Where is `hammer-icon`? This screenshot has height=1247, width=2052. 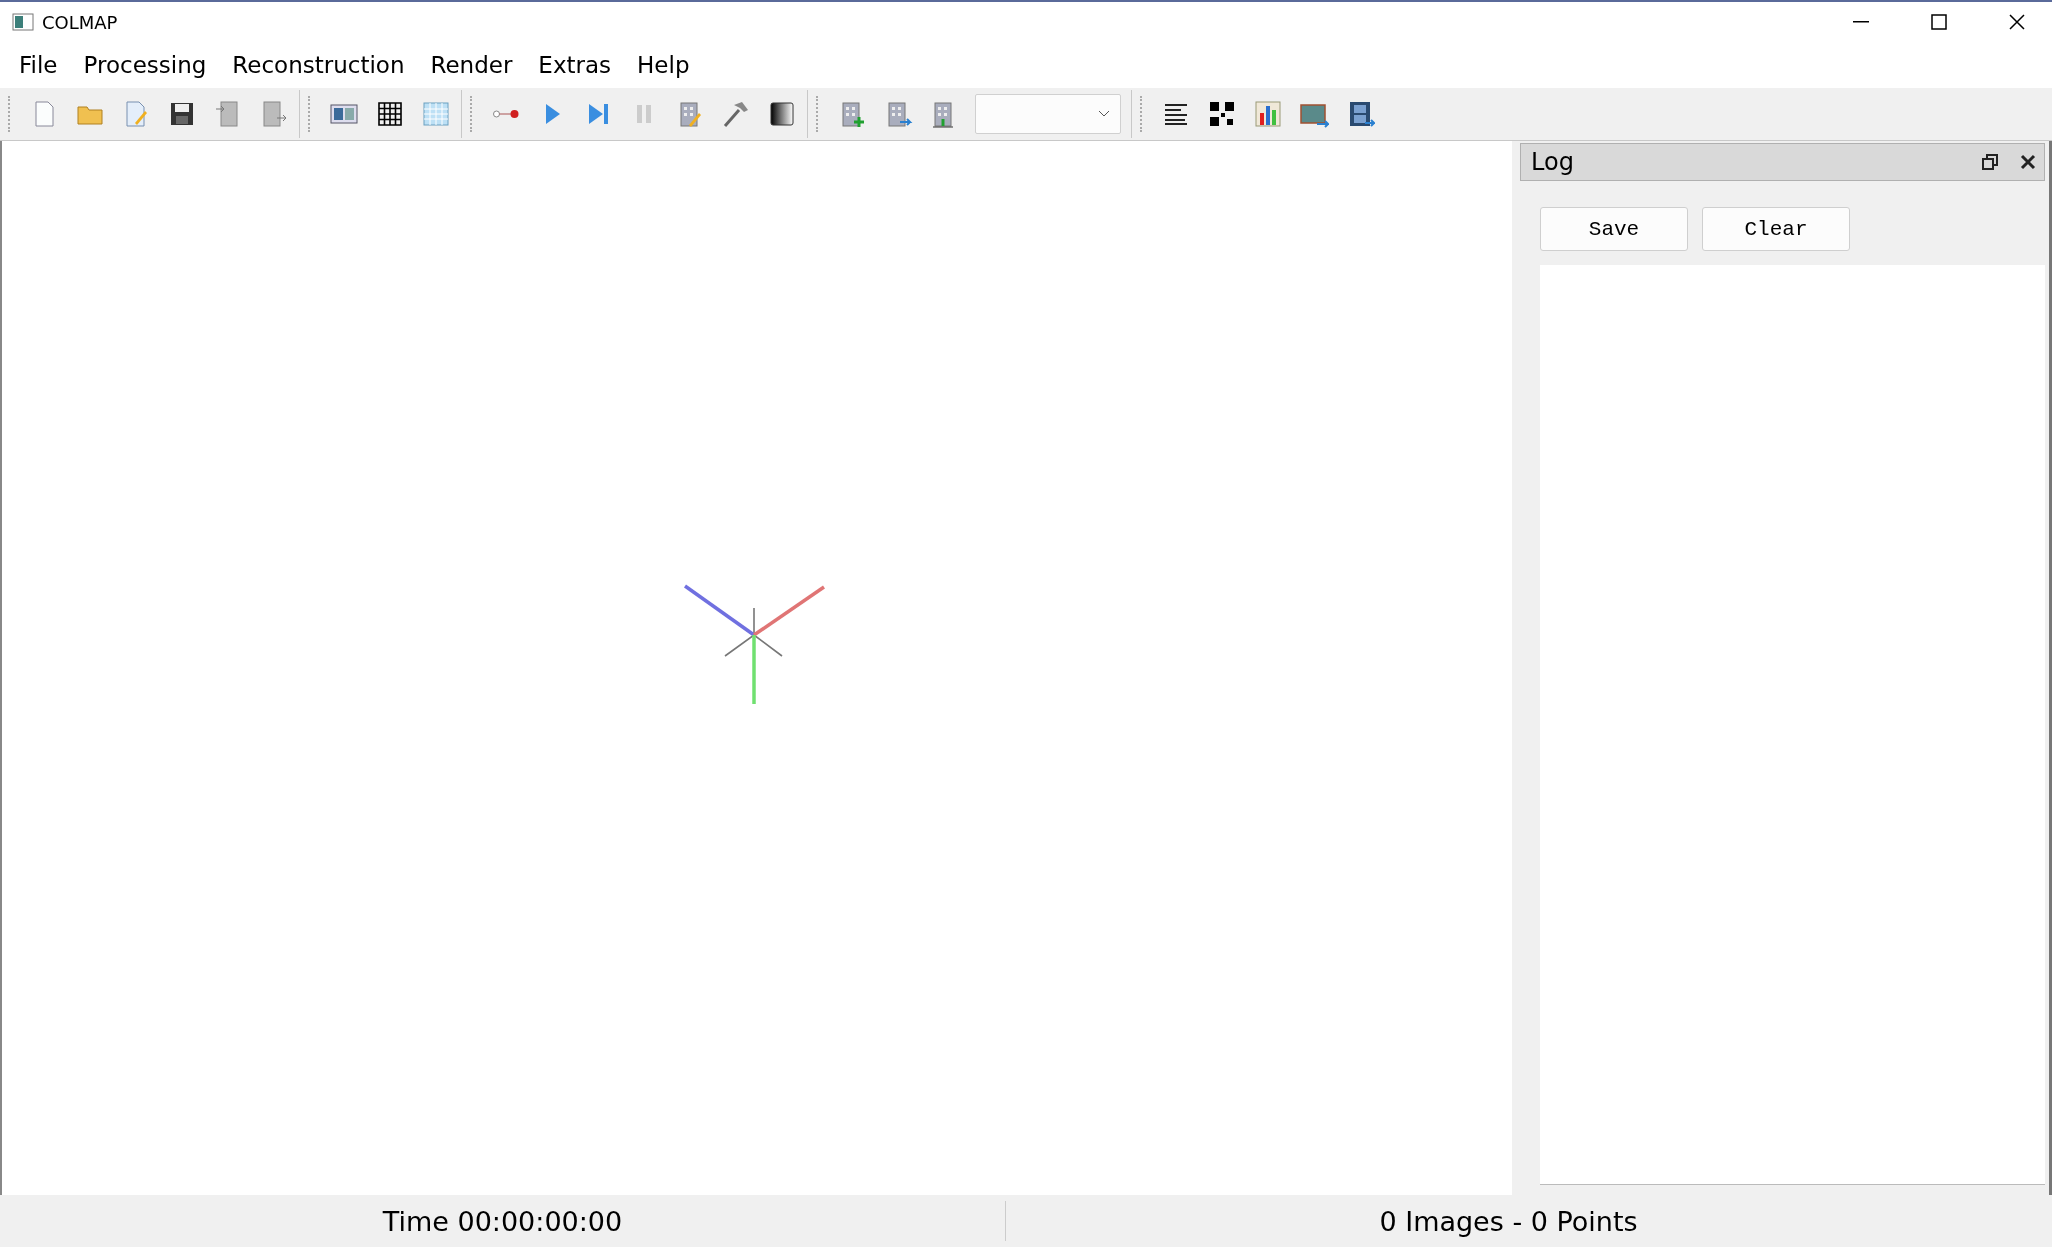
hammer-icon is located at coordinates (736, 114).